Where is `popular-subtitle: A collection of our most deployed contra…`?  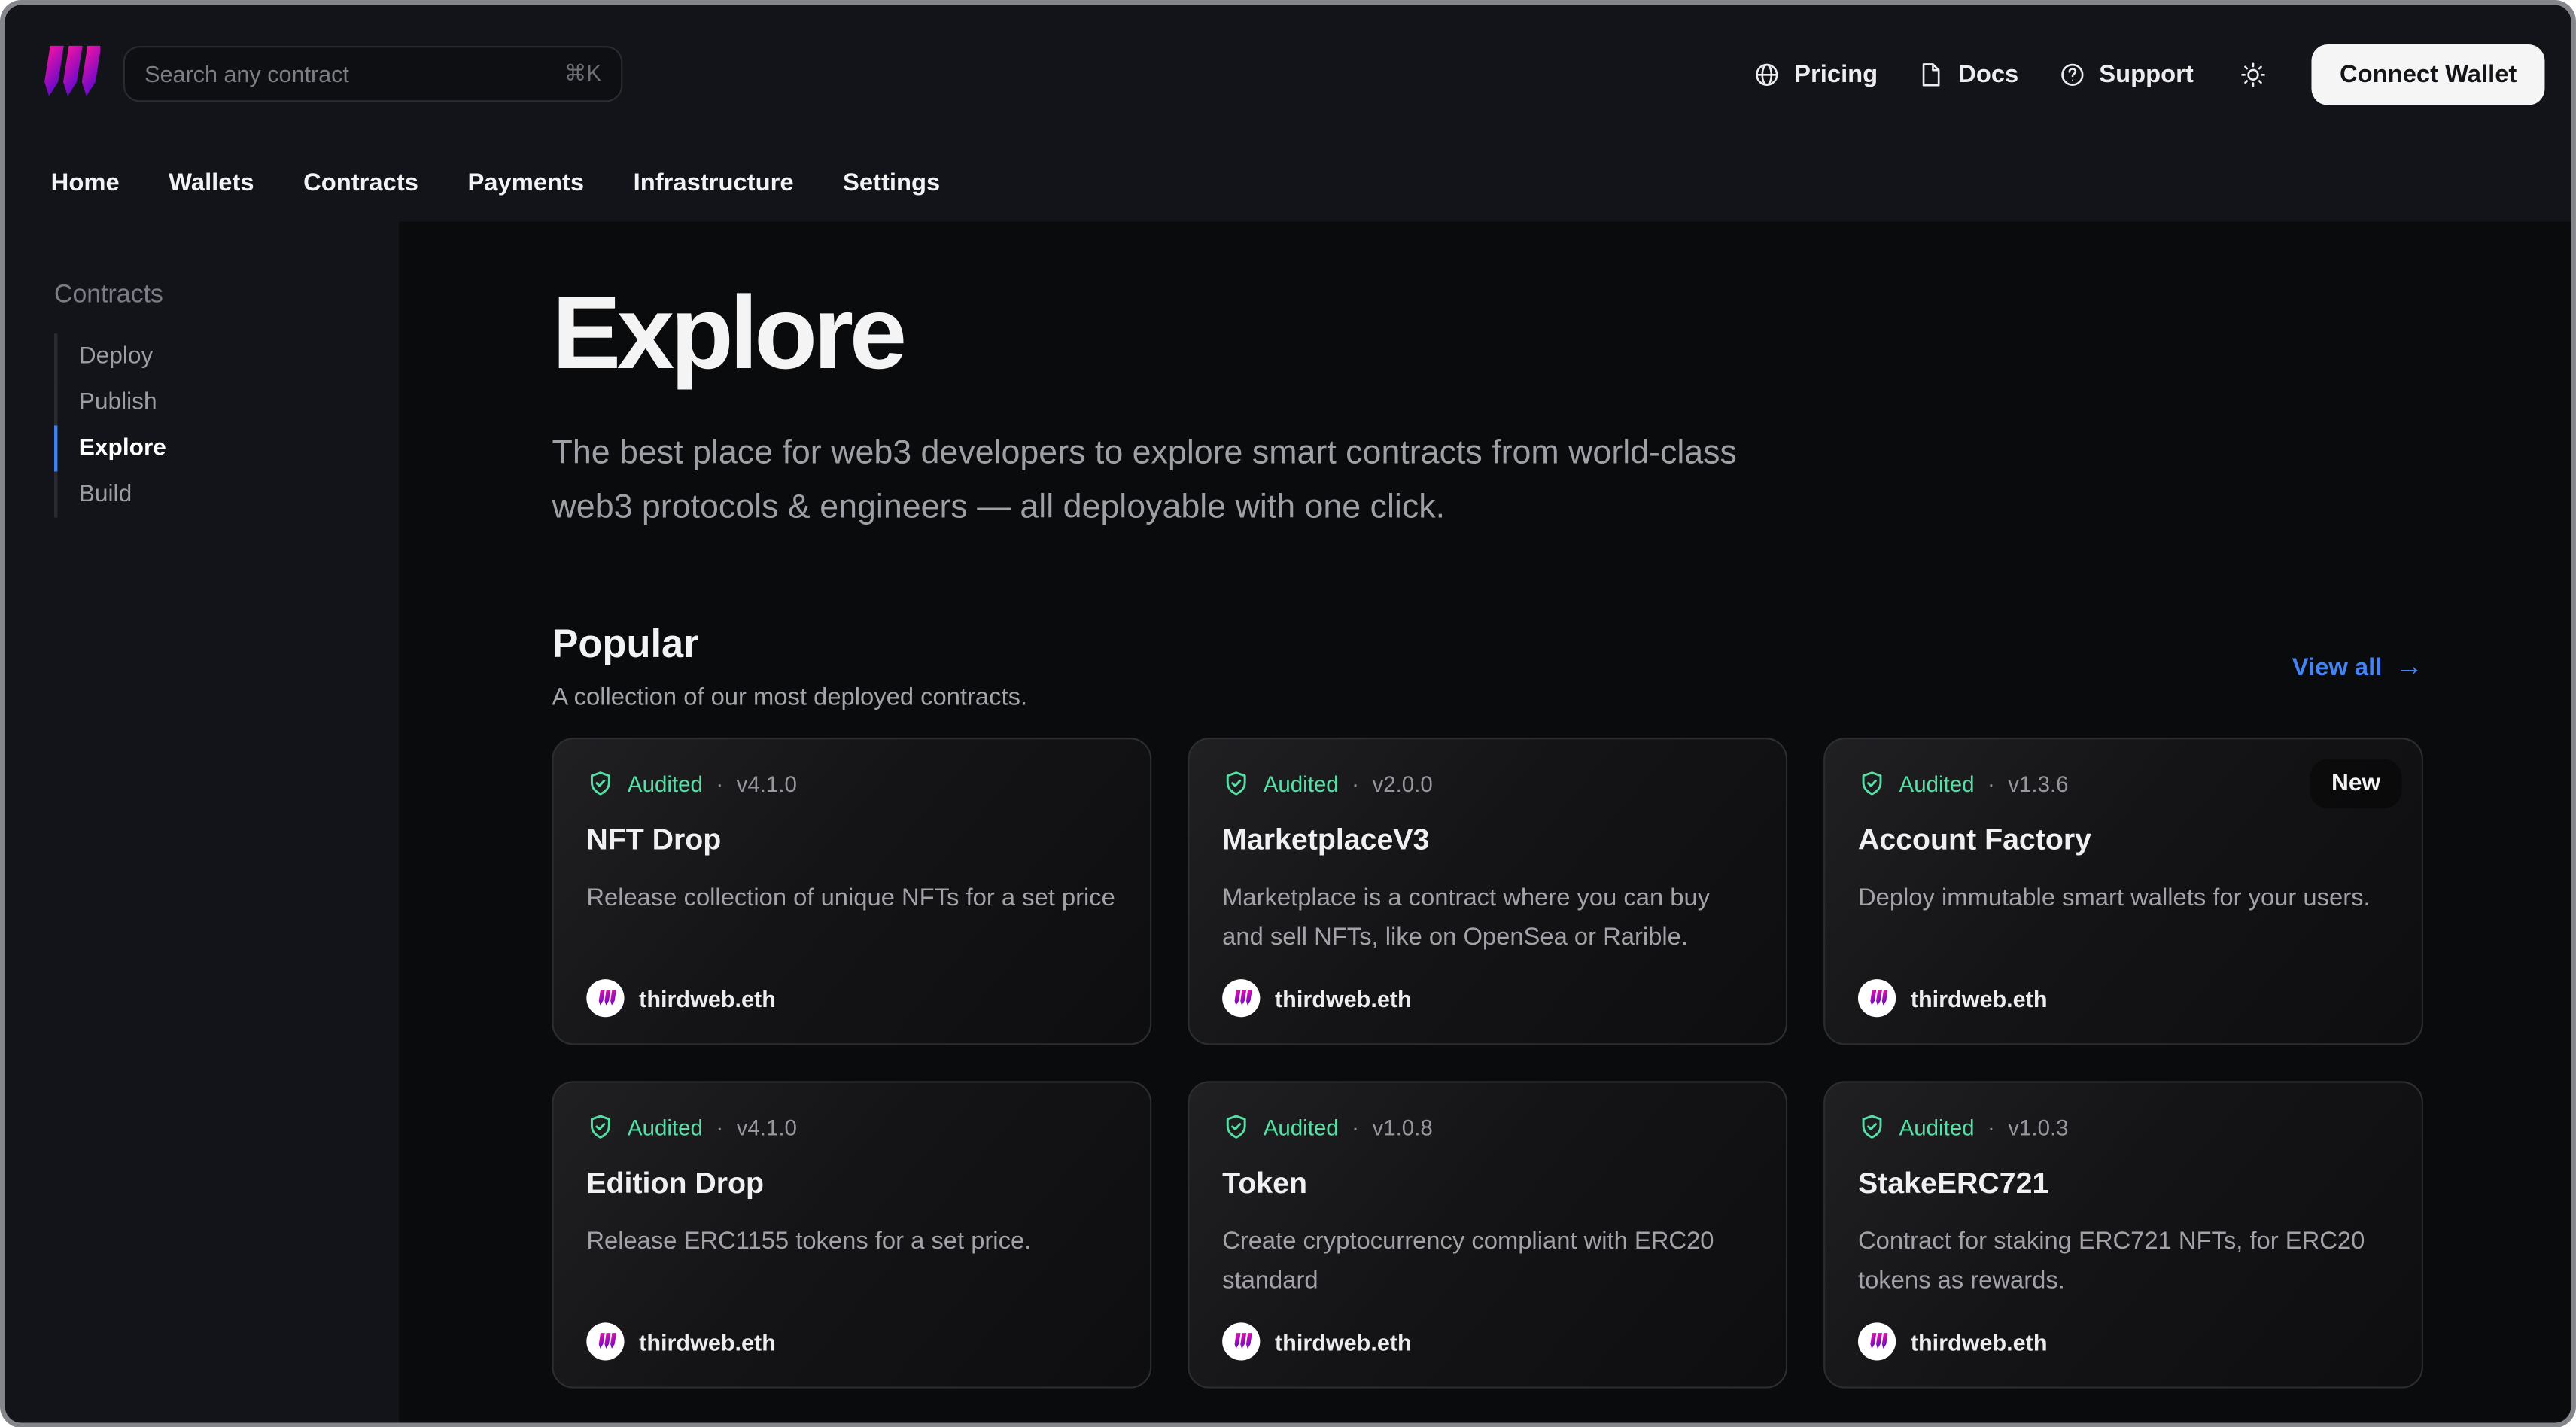
popular-subtitle: A collection of our most deployed contra… is located at coordinates (790, 698).